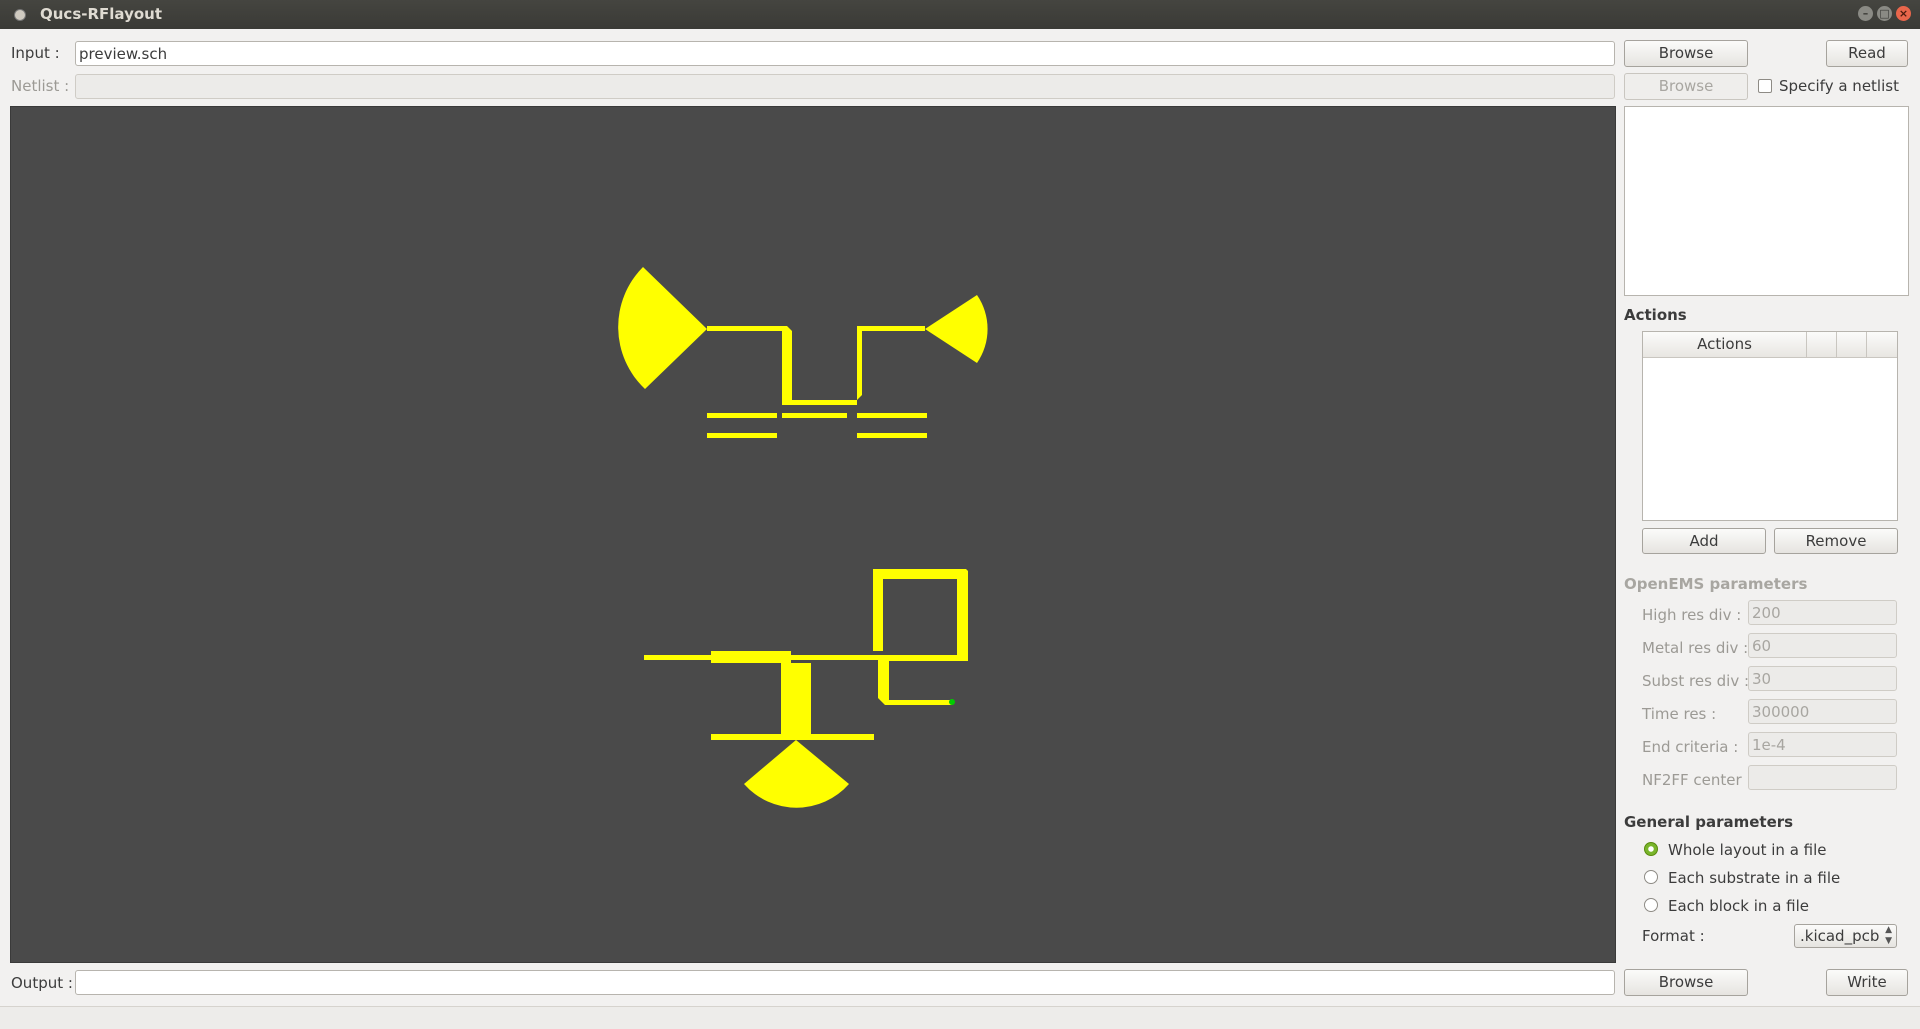  I want to click on end-criteria-label: End criteria :, so click(1690, 747).